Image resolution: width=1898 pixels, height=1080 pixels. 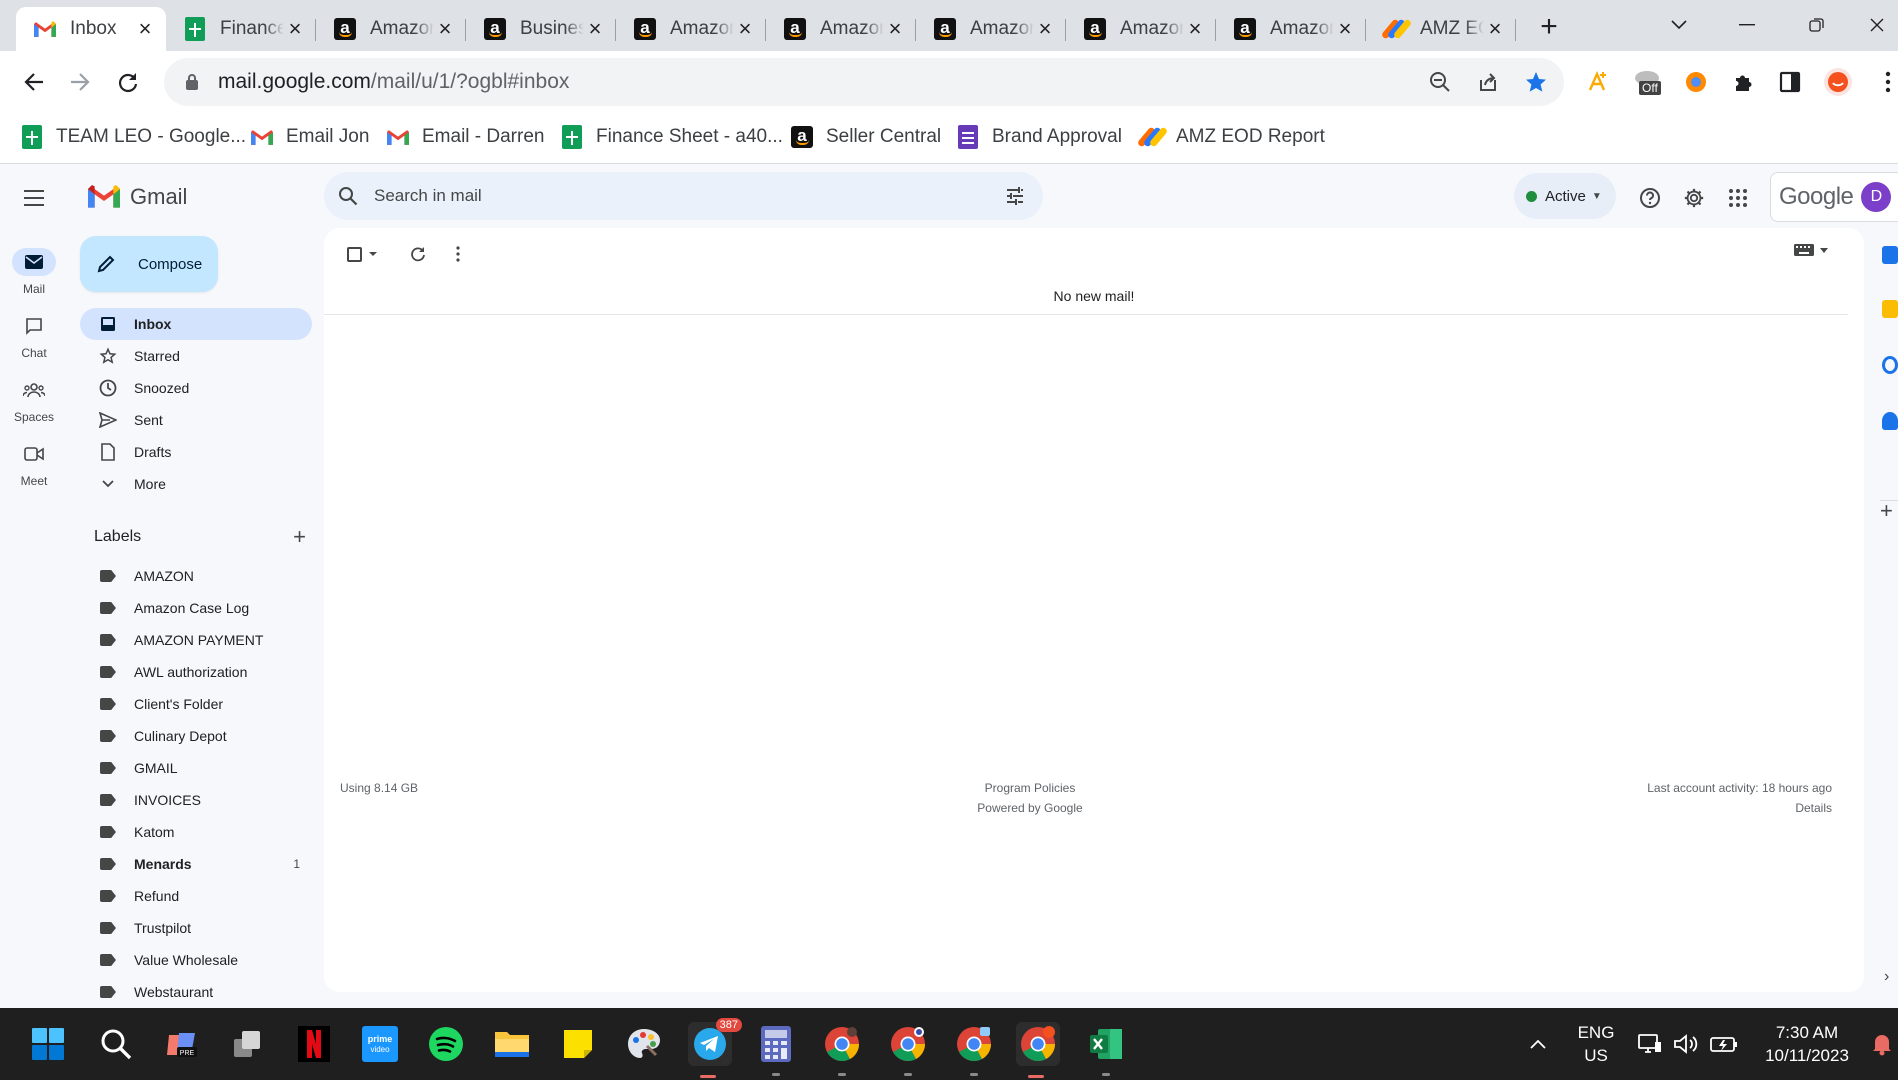 What do you see at coordinates (715, 1048) in the screenshot?
I see `telegram-icon: 387` at bounding box center [715, 1048].